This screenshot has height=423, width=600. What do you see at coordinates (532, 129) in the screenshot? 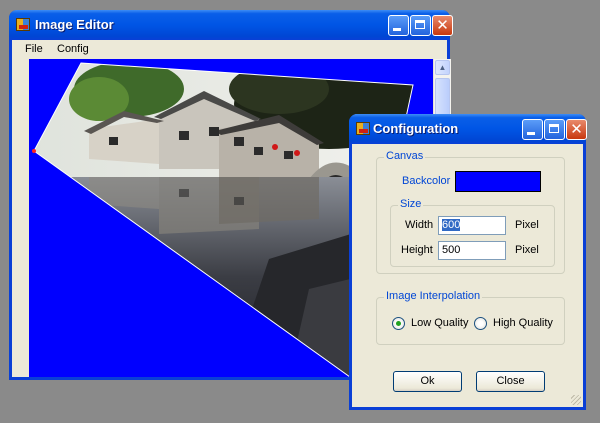
I see `dialog-minimize-button` at bounding box center [532, 129].